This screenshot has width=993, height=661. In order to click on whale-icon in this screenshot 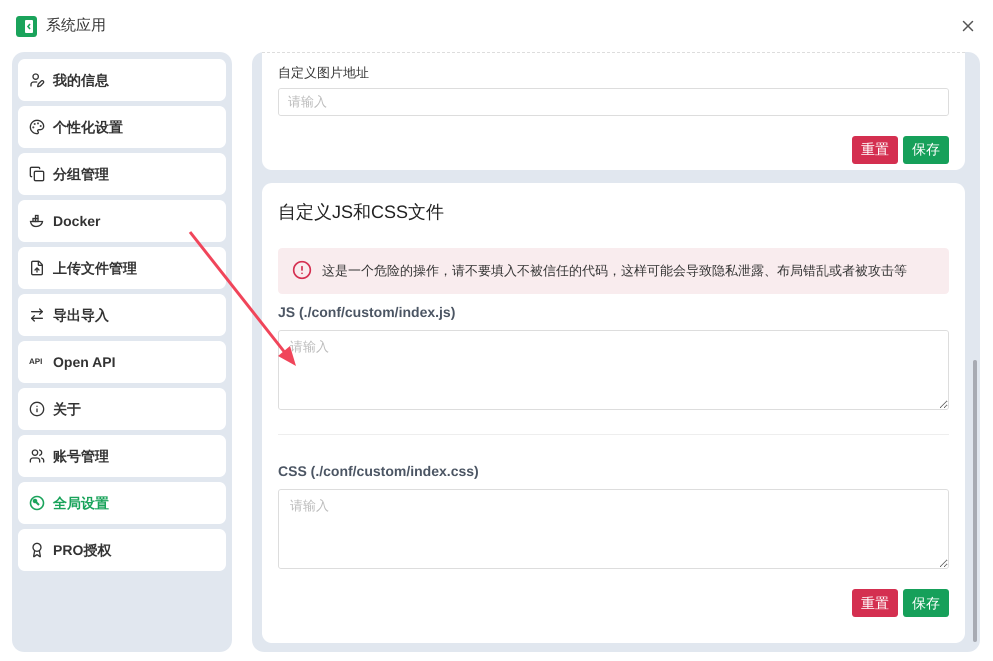, I will do `click(37, 221)`.